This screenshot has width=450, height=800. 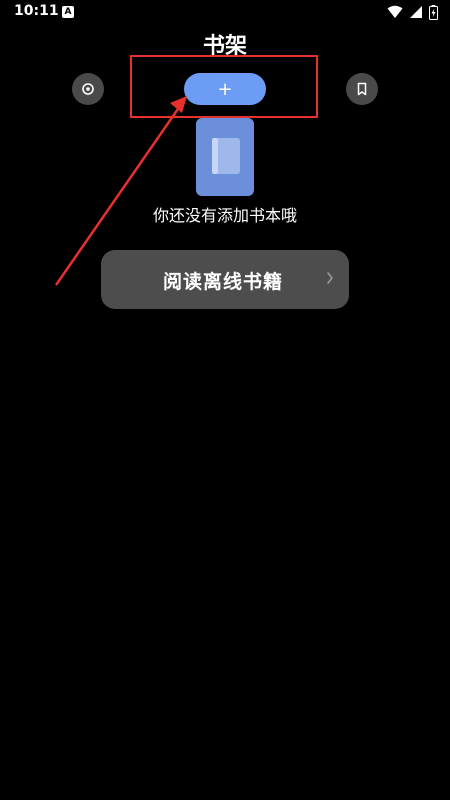 What do you see at coordinates (416, 12) in the screenshot?
I see `cellular-signal-icon` at bounding box center [416, 12].